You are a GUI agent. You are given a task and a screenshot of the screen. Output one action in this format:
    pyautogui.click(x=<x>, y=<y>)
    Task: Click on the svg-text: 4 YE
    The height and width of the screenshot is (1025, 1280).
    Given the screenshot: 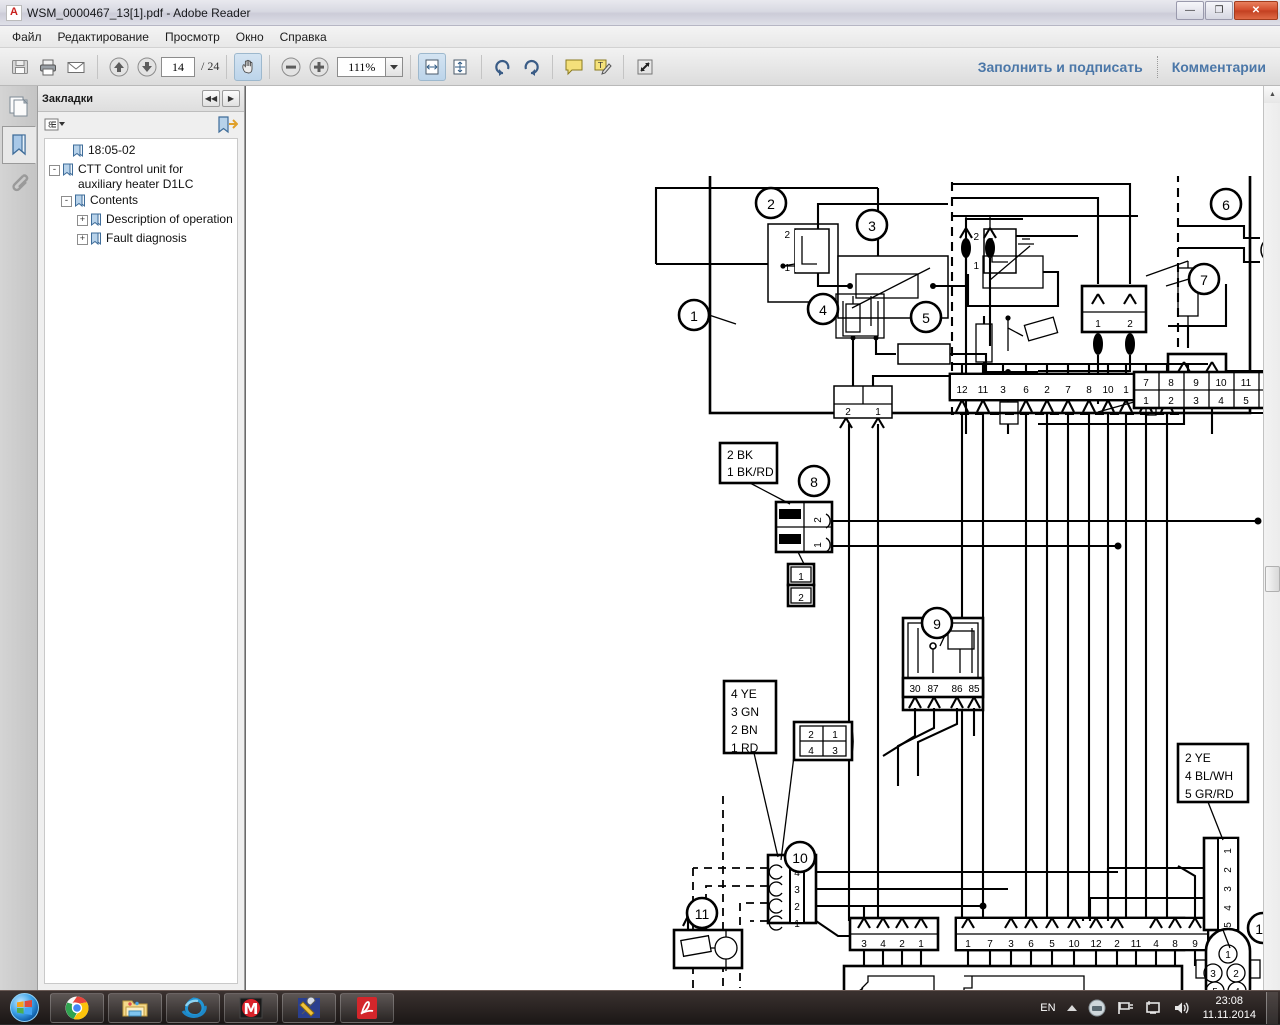 What is the action you would take?
    pyautogui.click(x=744, y=694)
    